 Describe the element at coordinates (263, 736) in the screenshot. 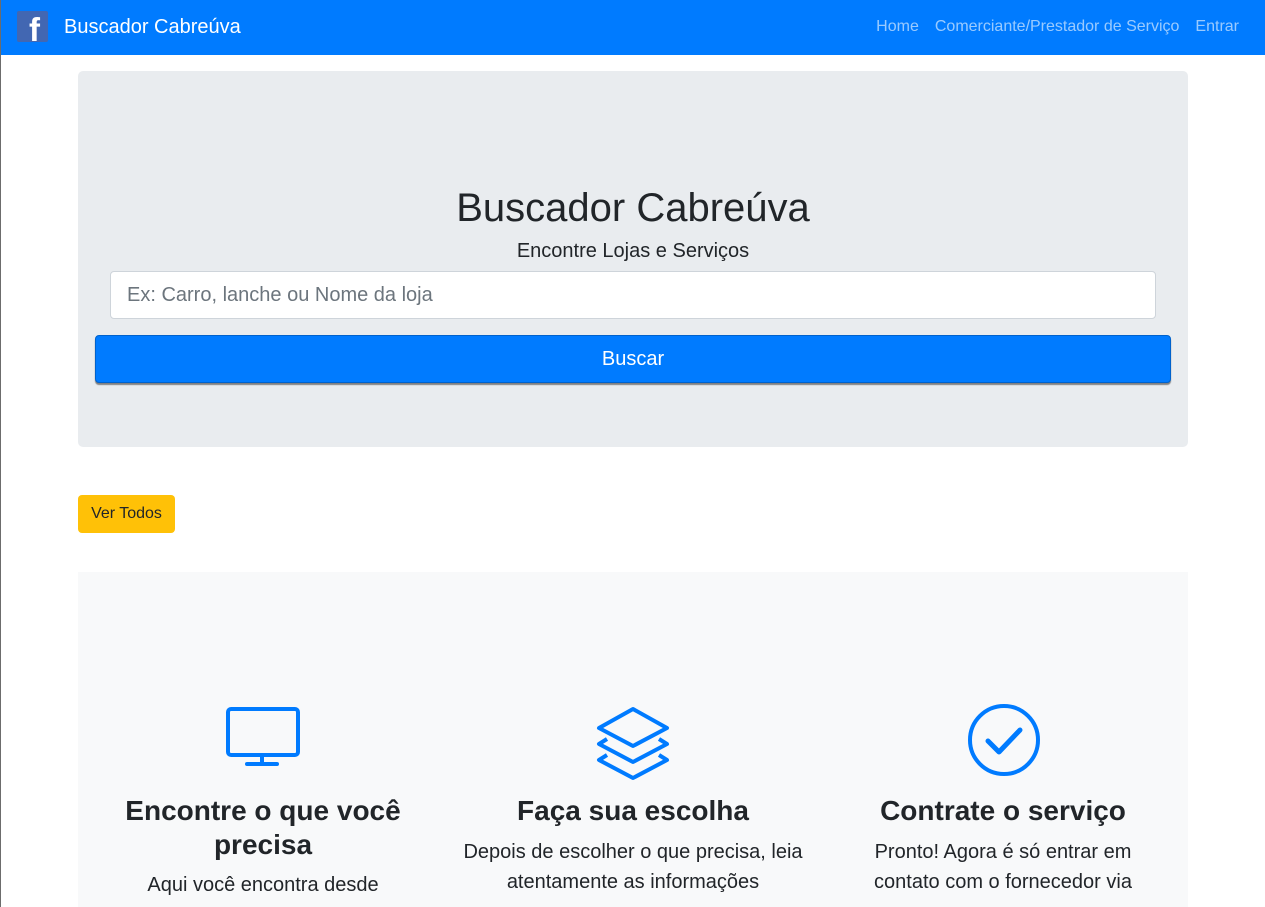

I see `monitor-icon` at that location.